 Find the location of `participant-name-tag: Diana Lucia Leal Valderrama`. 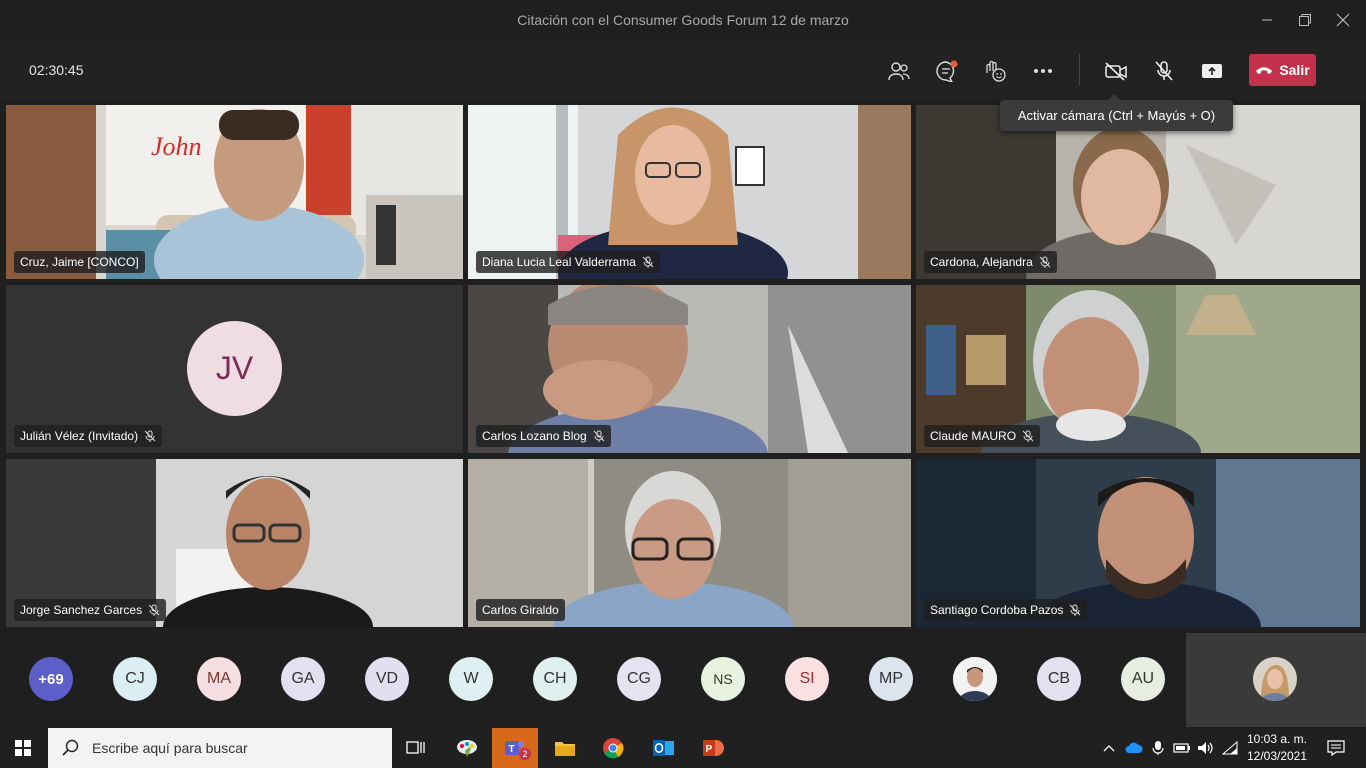

participant-name-tag: Diana Lucia Leal Valderrama is located at coordinates (568, 262).